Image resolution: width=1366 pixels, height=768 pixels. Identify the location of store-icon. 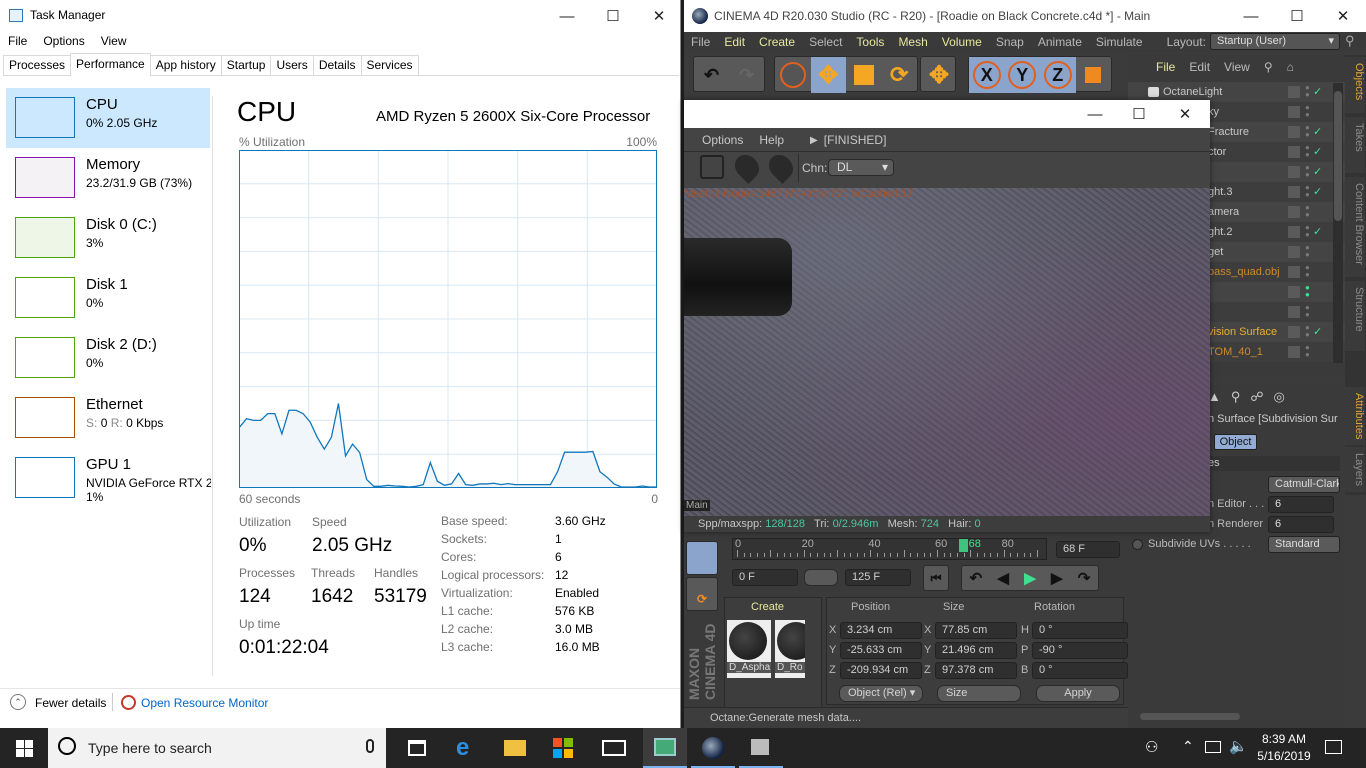
(563, 748).